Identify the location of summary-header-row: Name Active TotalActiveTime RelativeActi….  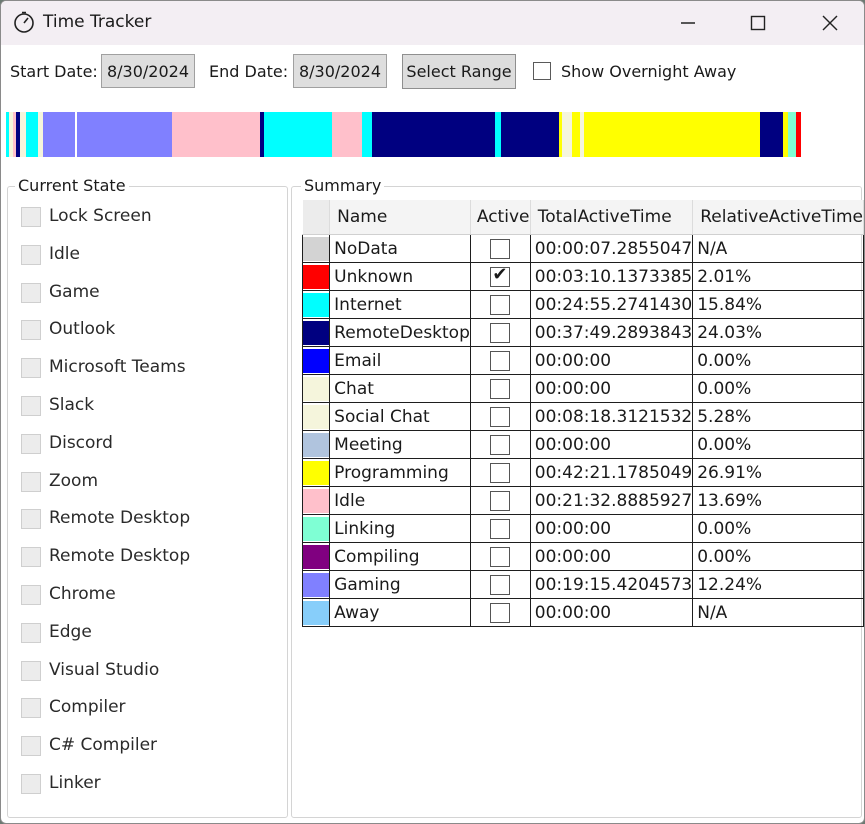
(583, 217).